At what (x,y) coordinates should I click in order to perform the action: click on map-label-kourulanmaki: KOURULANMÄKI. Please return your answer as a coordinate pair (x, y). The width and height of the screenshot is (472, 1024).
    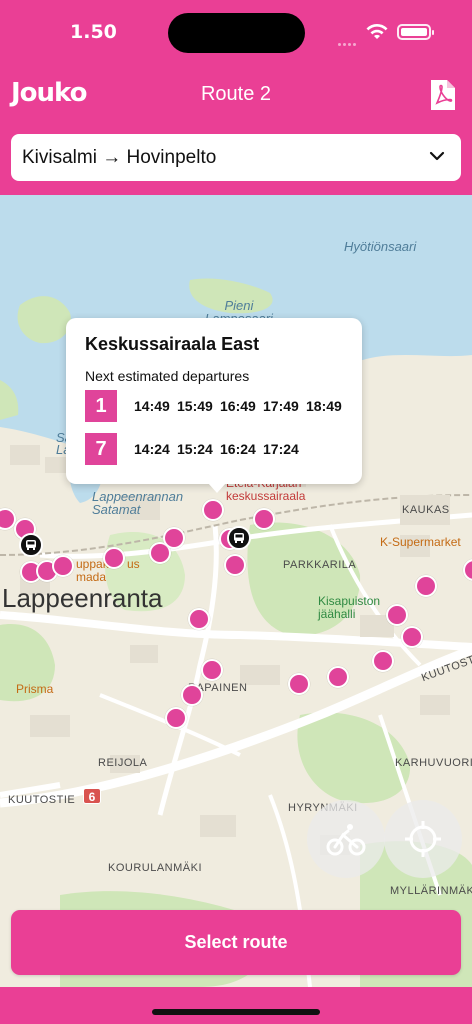
    Looking at the image, I should click on (155, 868).